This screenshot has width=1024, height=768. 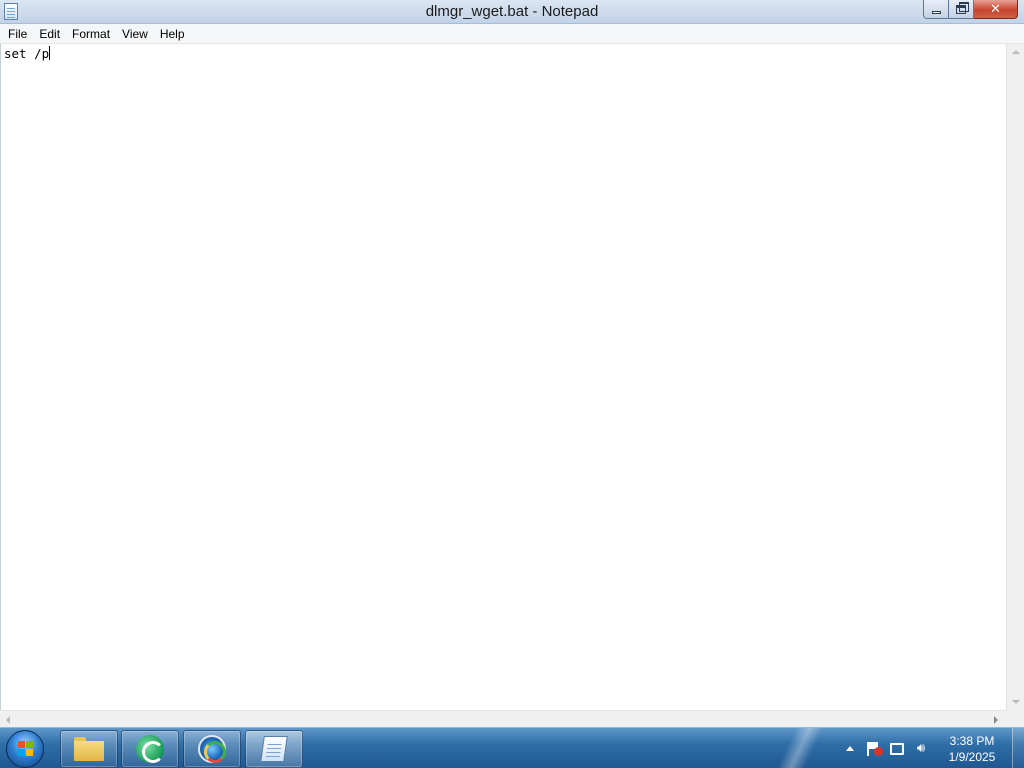 I want to click on scroll-up-icon, so click(x=1016, y=52).